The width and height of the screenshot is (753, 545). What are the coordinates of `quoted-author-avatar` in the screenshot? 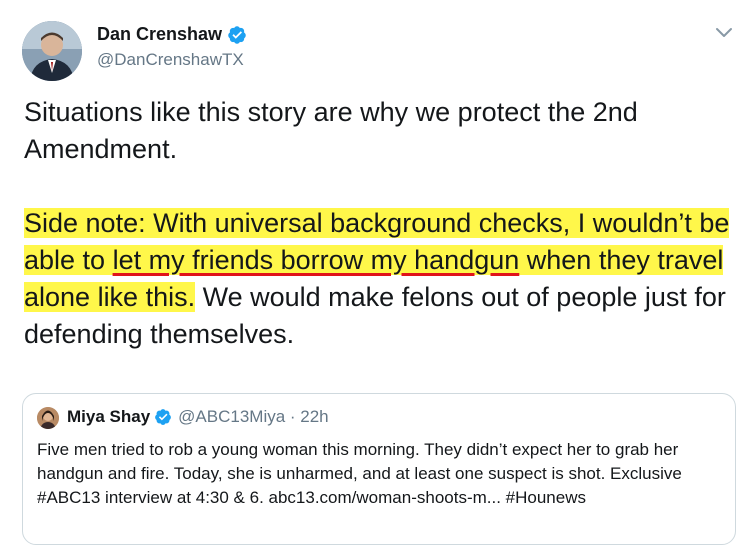 It's located at (48, 418).